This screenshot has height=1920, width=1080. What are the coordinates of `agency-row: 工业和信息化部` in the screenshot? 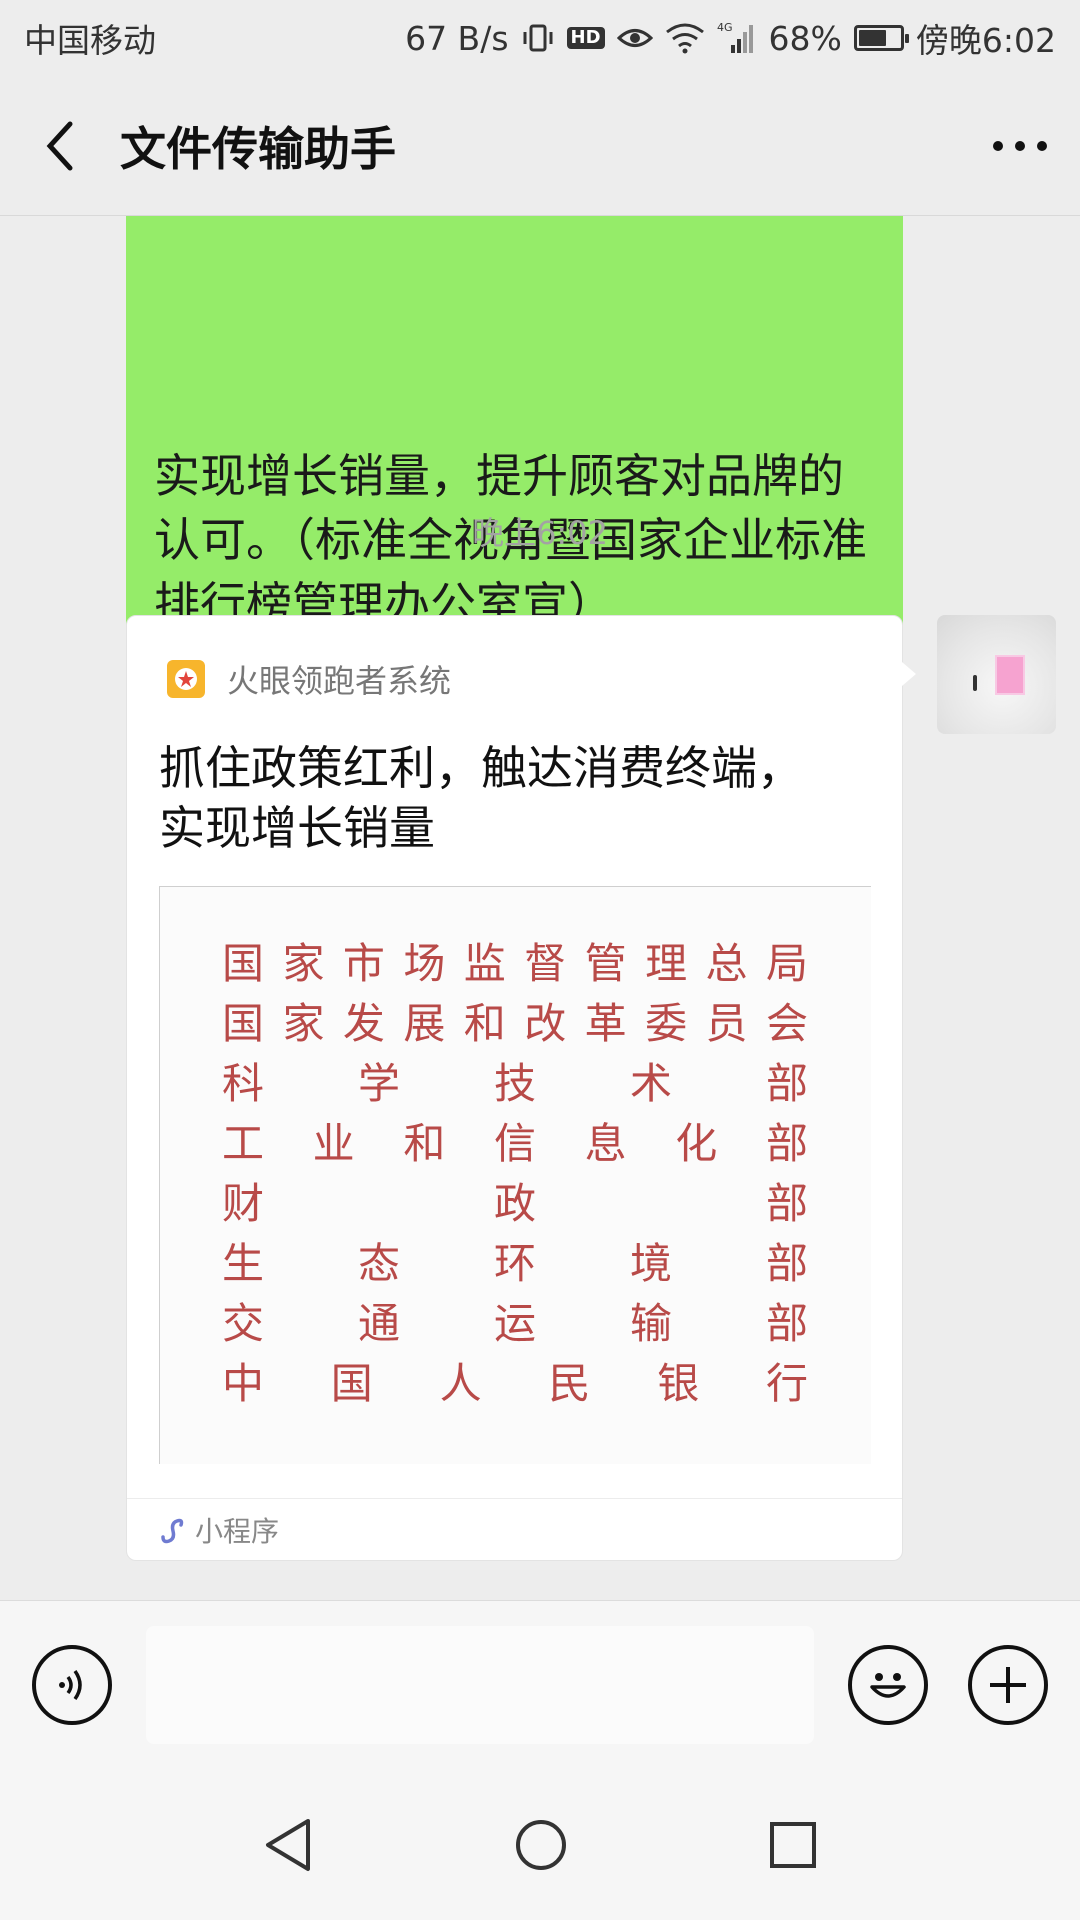 It's located at (515, 1144).